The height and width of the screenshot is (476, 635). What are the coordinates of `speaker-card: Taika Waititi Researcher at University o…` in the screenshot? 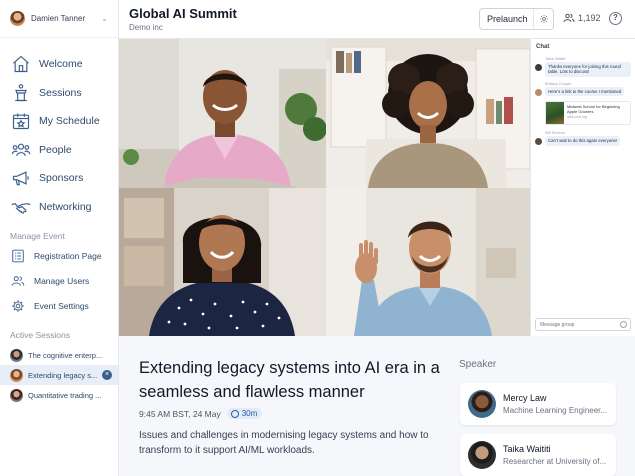 It's located at (538, 455).